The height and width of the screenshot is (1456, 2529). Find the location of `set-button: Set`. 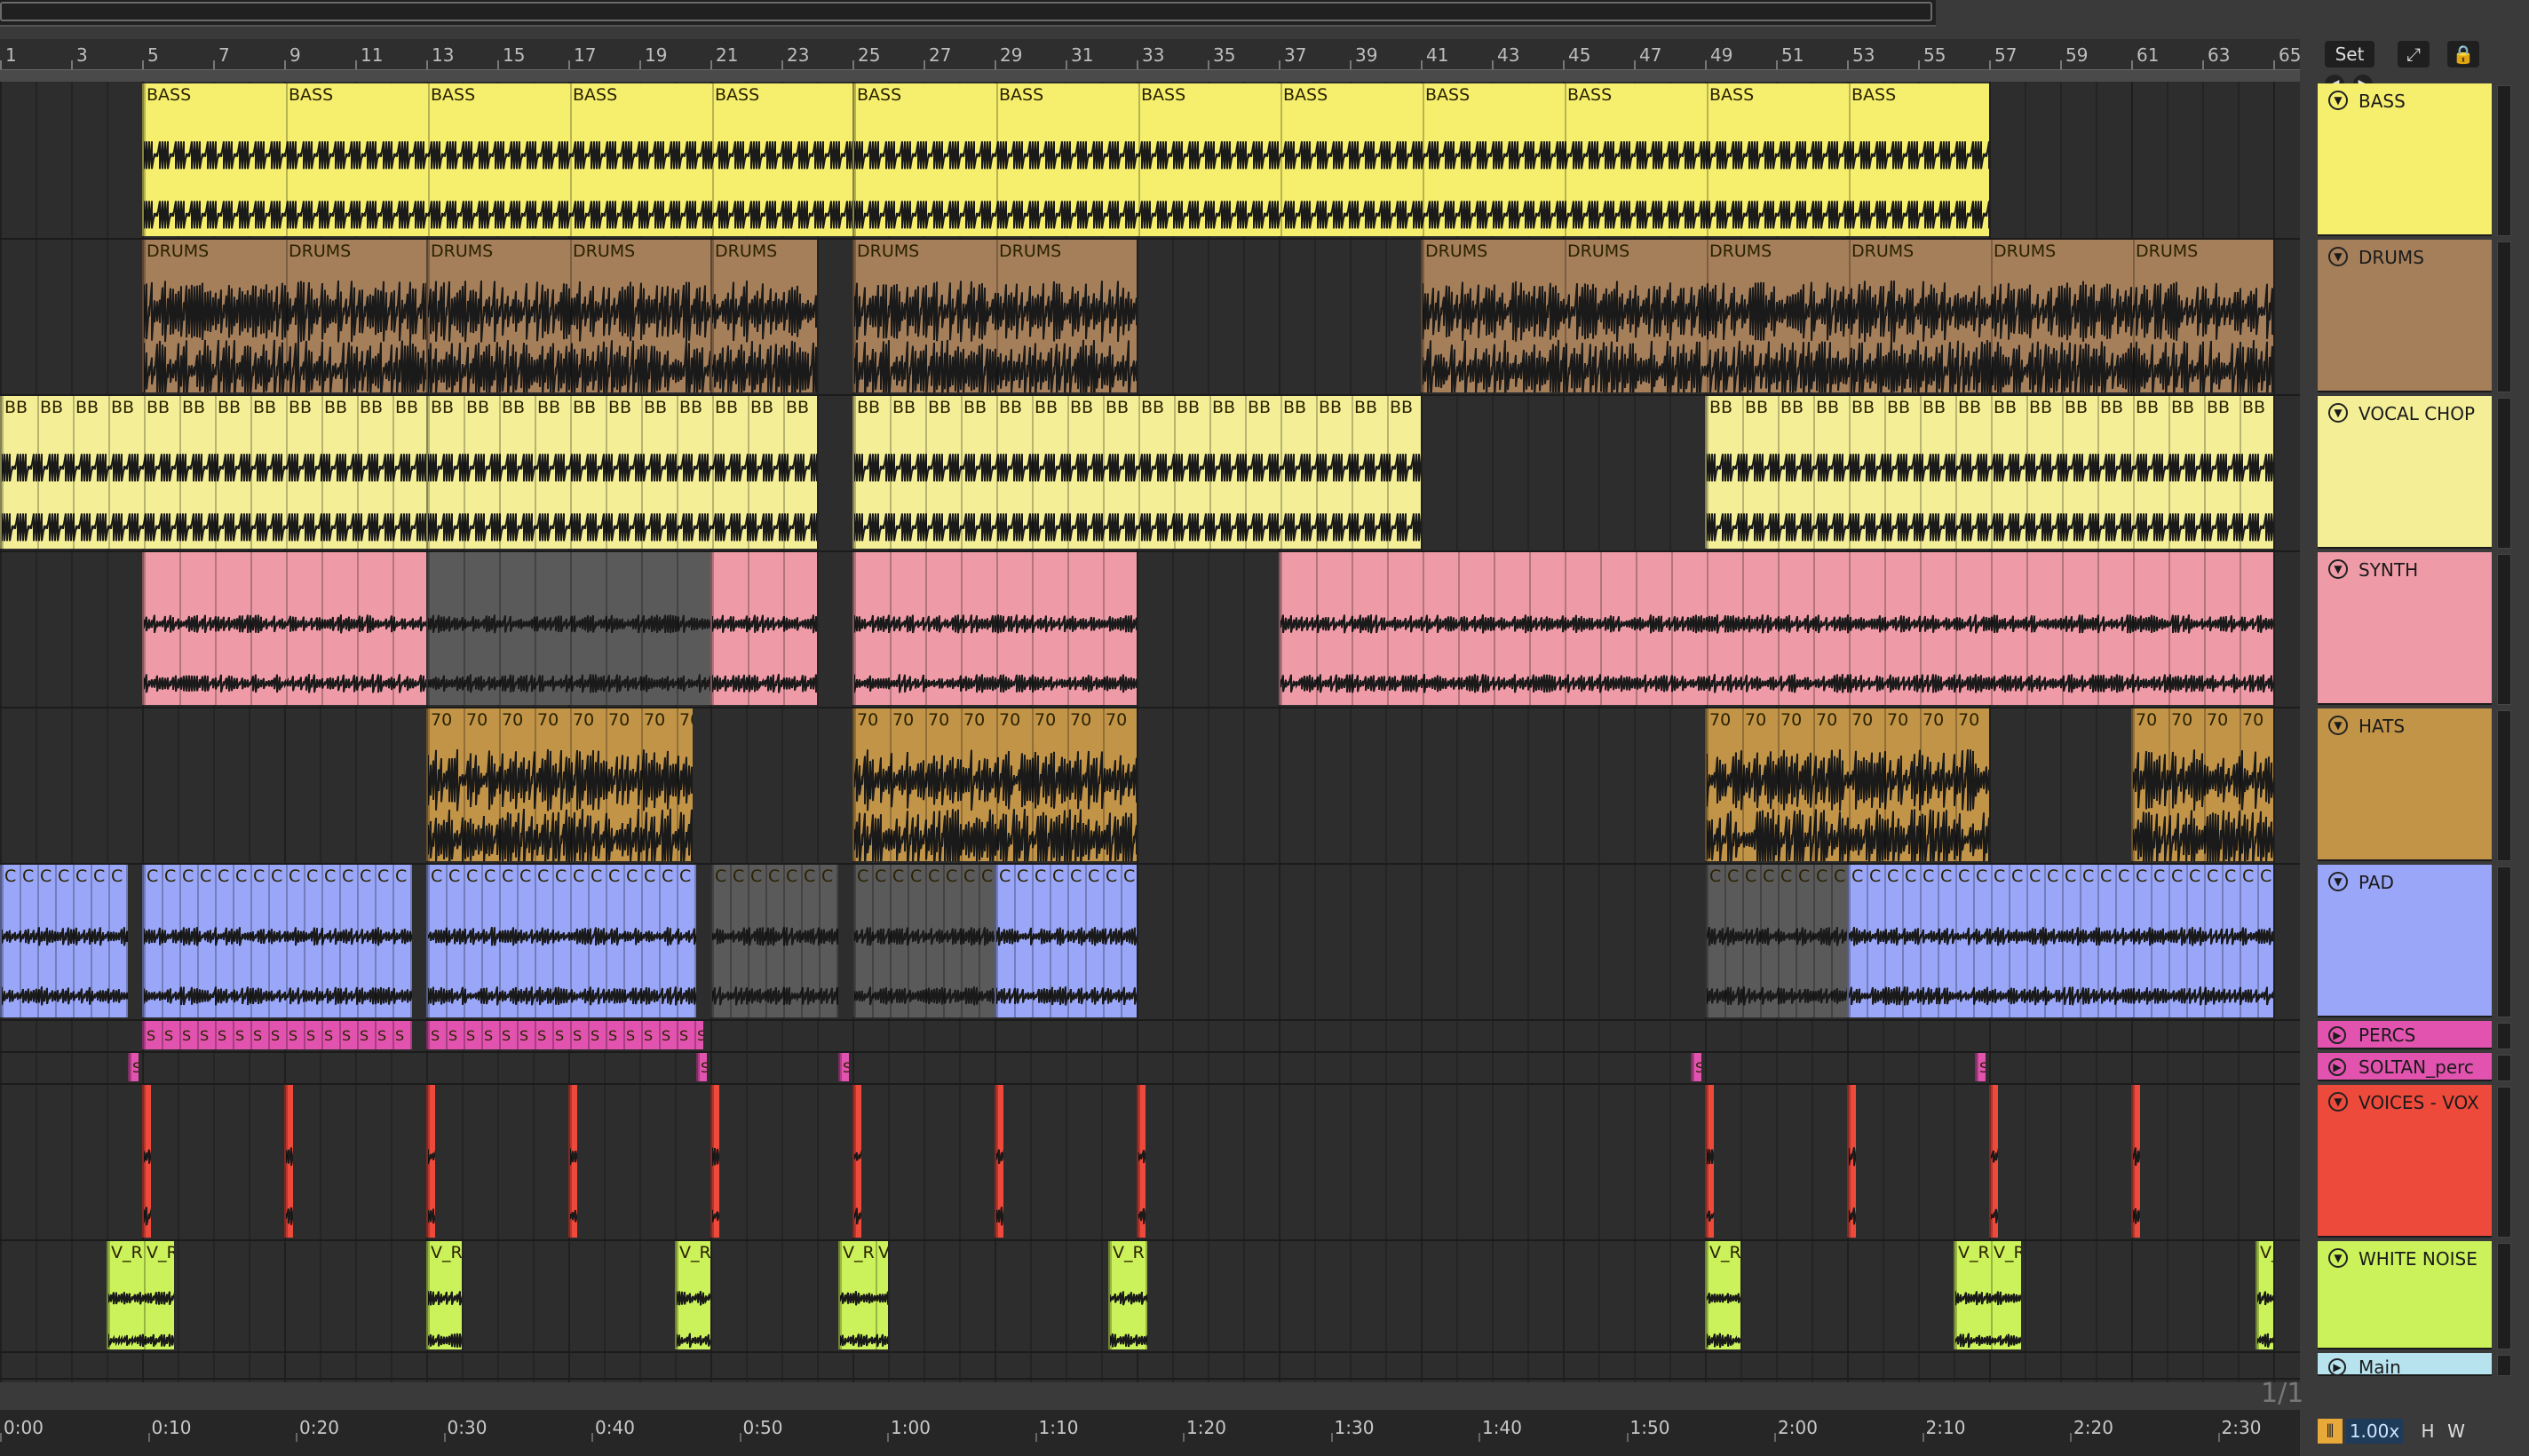

set-button: Set is located at coordinates (2349, 54).